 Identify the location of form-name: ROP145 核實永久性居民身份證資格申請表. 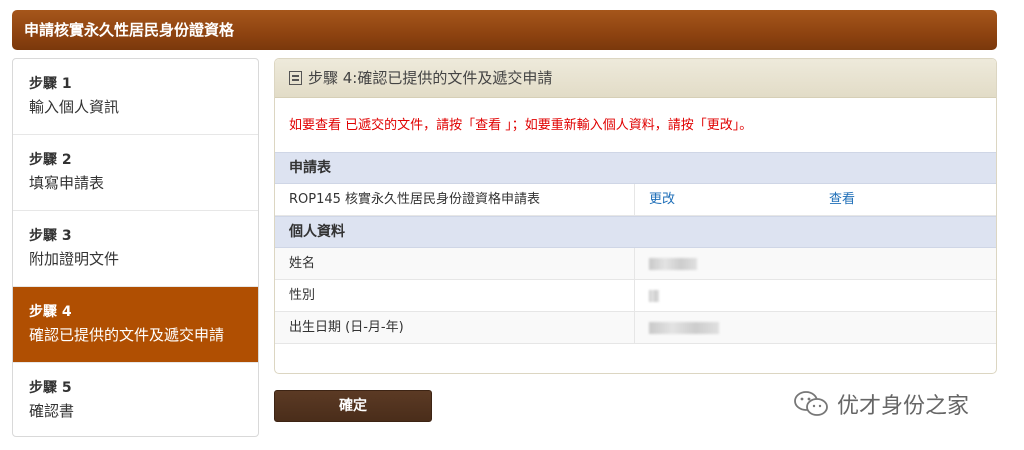
(455, 199).